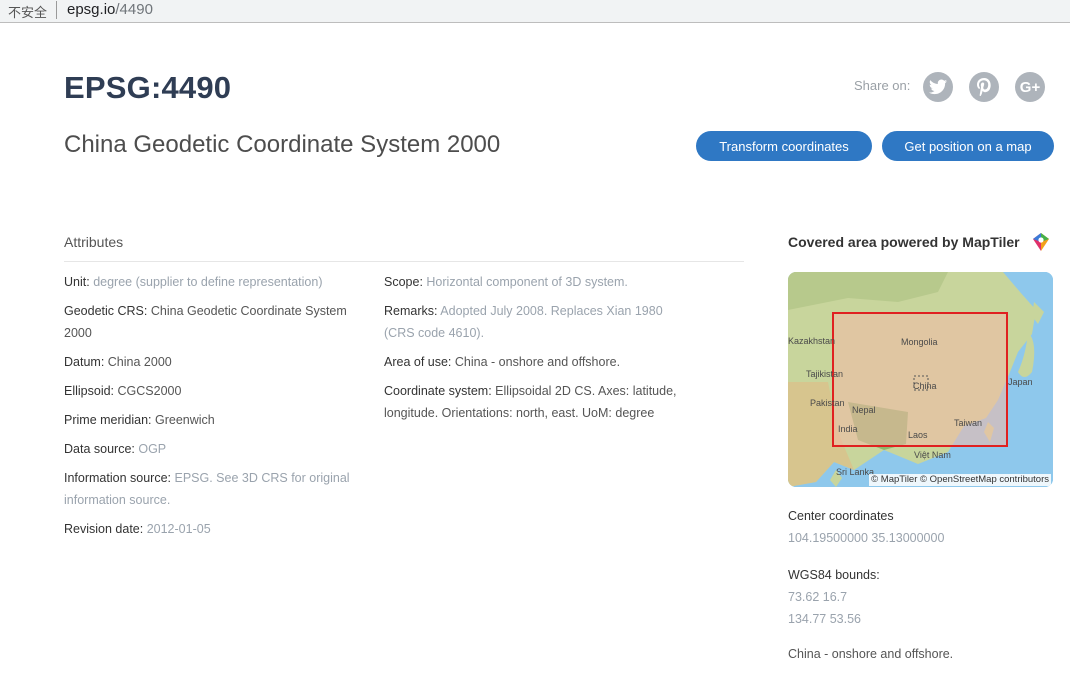 This screenshot has width=1070, height=676. I want to click on map-label: Laos, so click(918, 435).